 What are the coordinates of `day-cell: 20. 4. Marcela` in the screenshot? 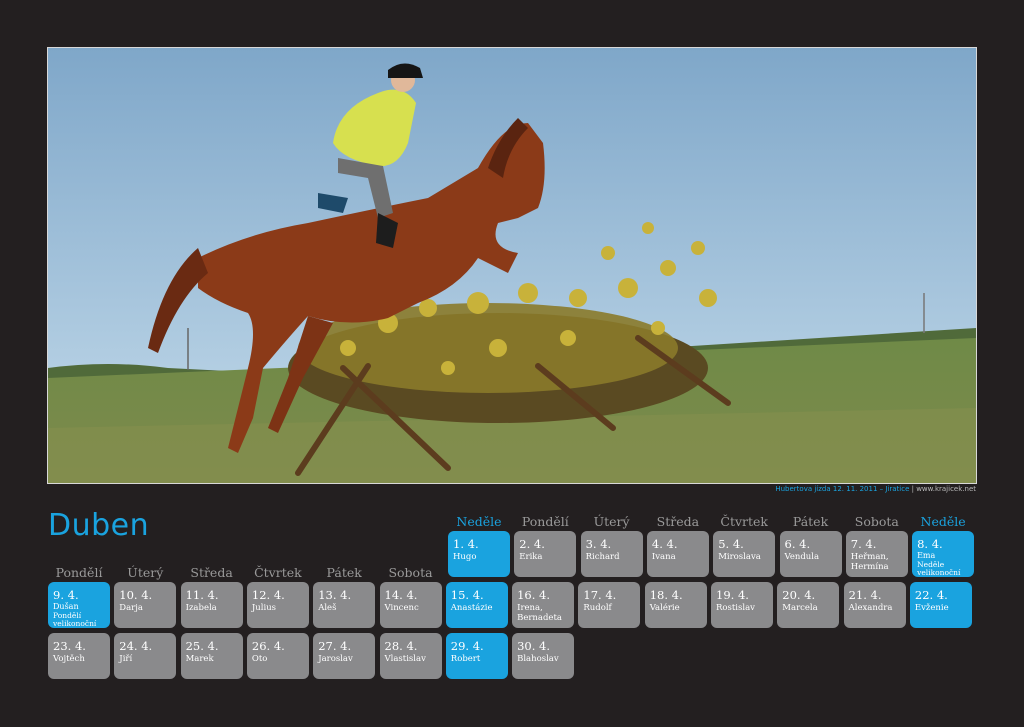 It's located at (808, 605).